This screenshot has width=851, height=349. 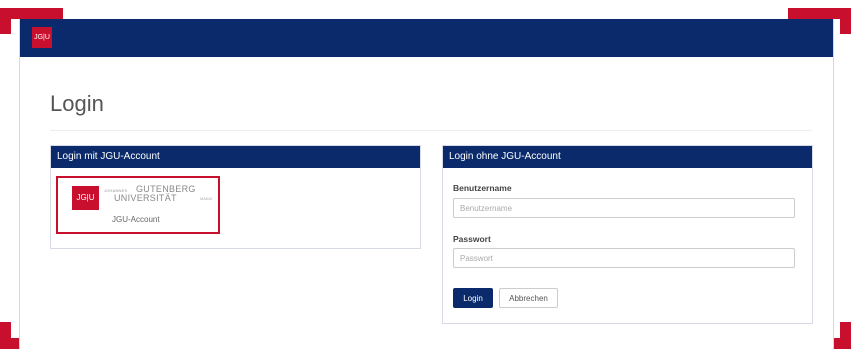 What do you see at coordinates (528, 298) in the screenshot?
I see `cancel-button: Abbrechen` at bounding box center [528, 298].